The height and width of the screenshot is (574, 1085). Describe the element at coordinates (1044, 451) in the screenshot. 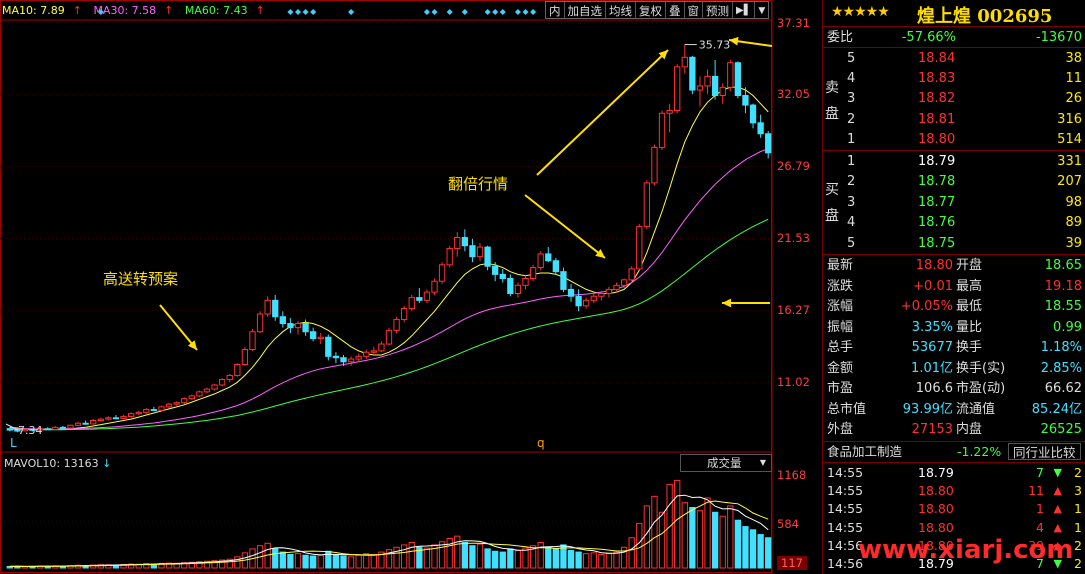

I see `industry-compare-button: 同行业比较` at that location.